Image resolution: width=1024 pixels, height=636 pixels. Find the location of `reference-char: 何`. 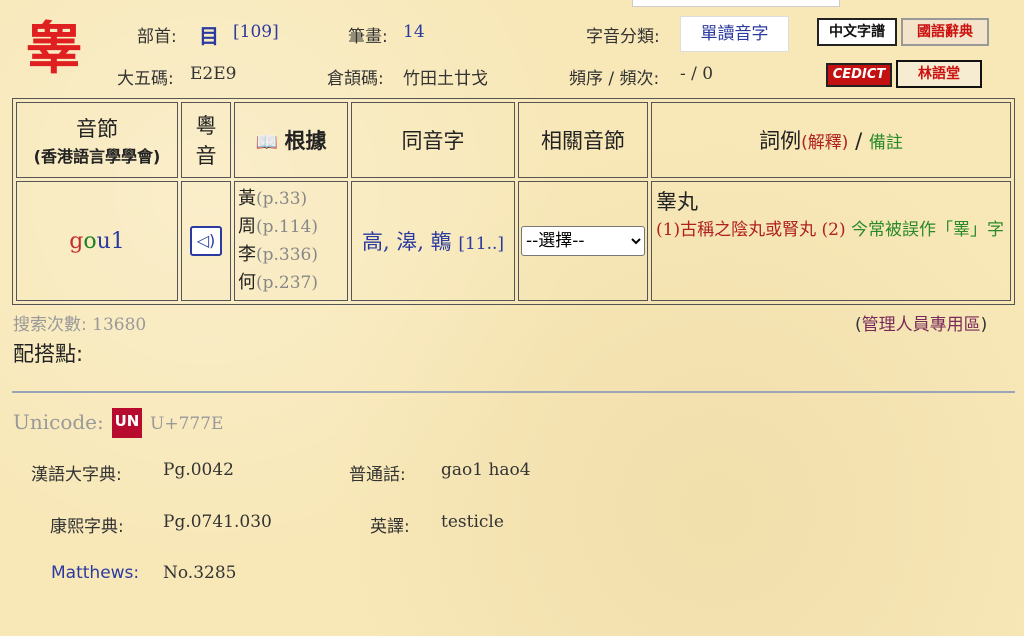

reference-char: 何 is located at coordinates (247, 282).